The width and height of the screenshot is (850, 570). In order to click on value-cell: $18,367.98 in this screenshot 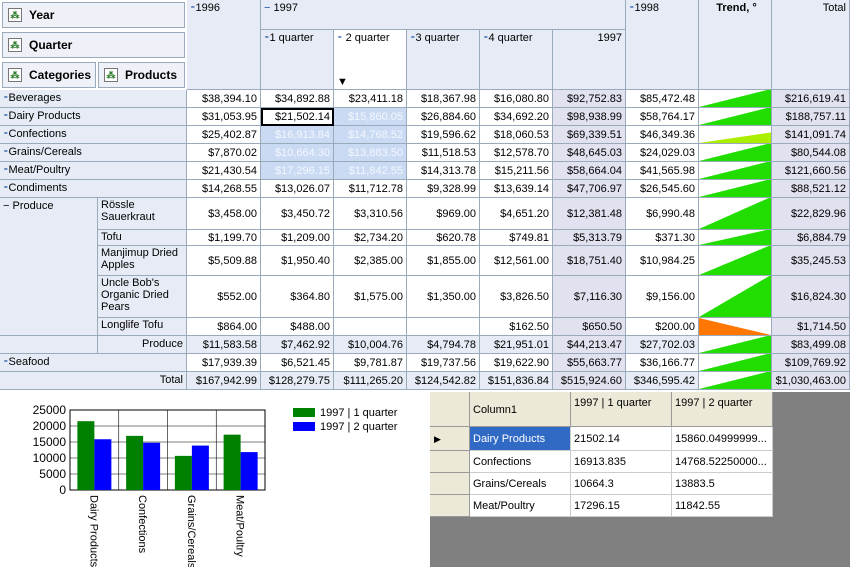, I will do `click(443, 99)`.